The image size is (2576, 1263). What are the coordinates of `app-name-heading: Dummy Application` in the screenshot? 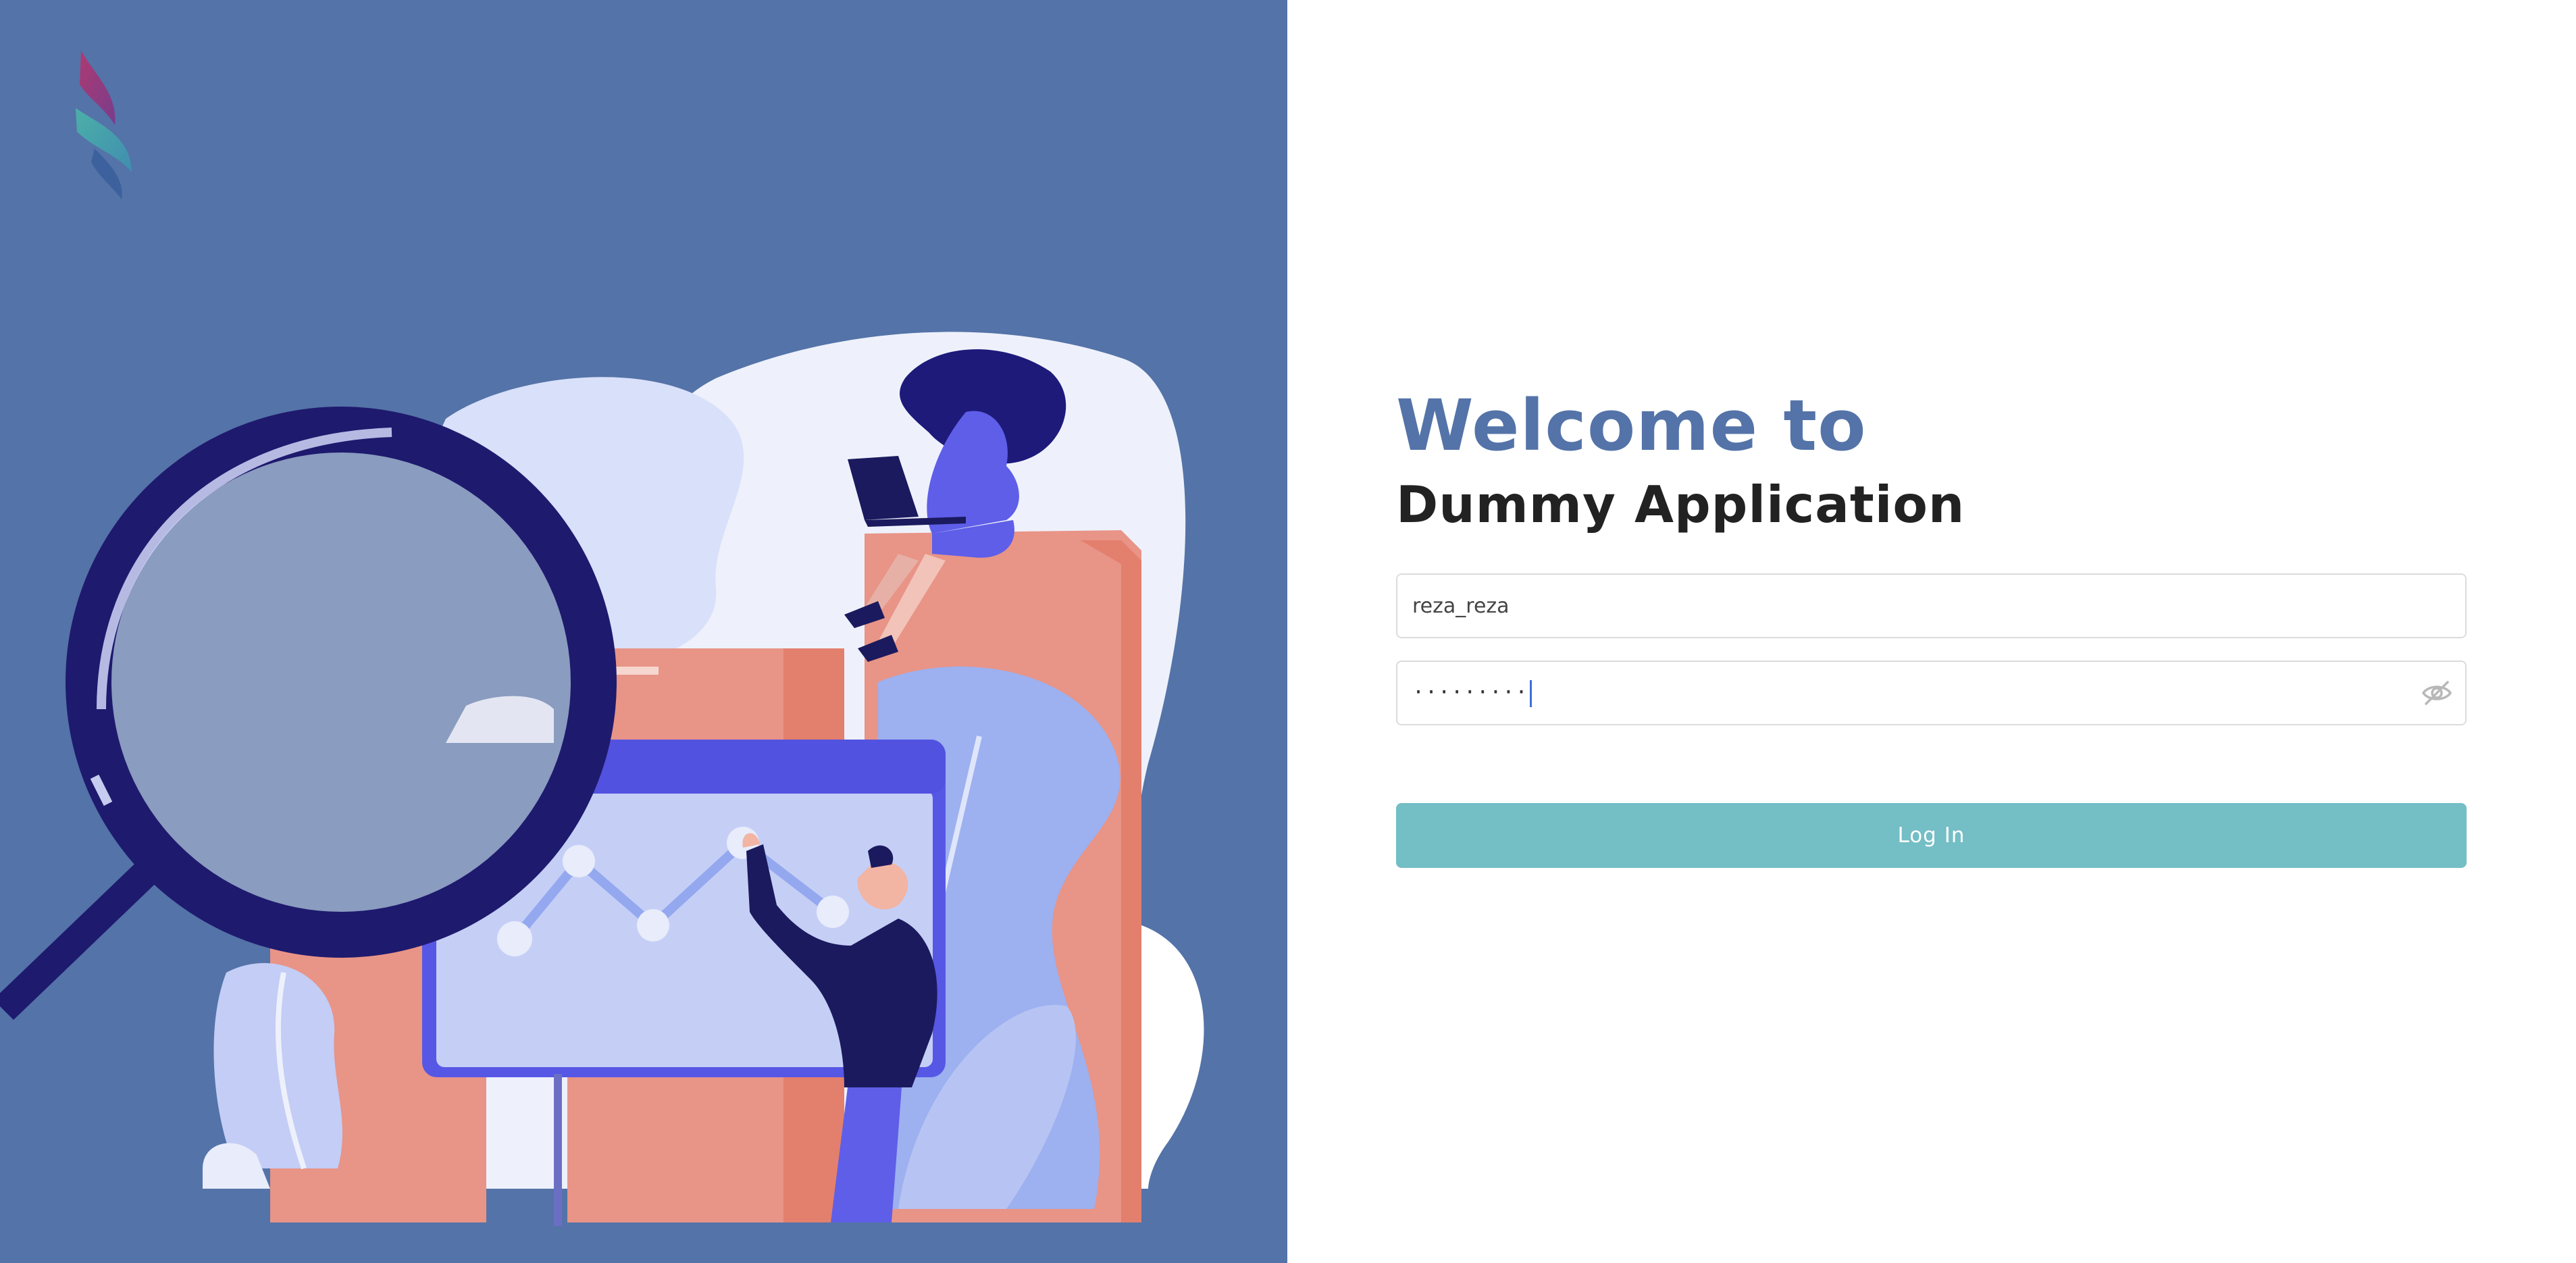 It's located at (1680, 504).